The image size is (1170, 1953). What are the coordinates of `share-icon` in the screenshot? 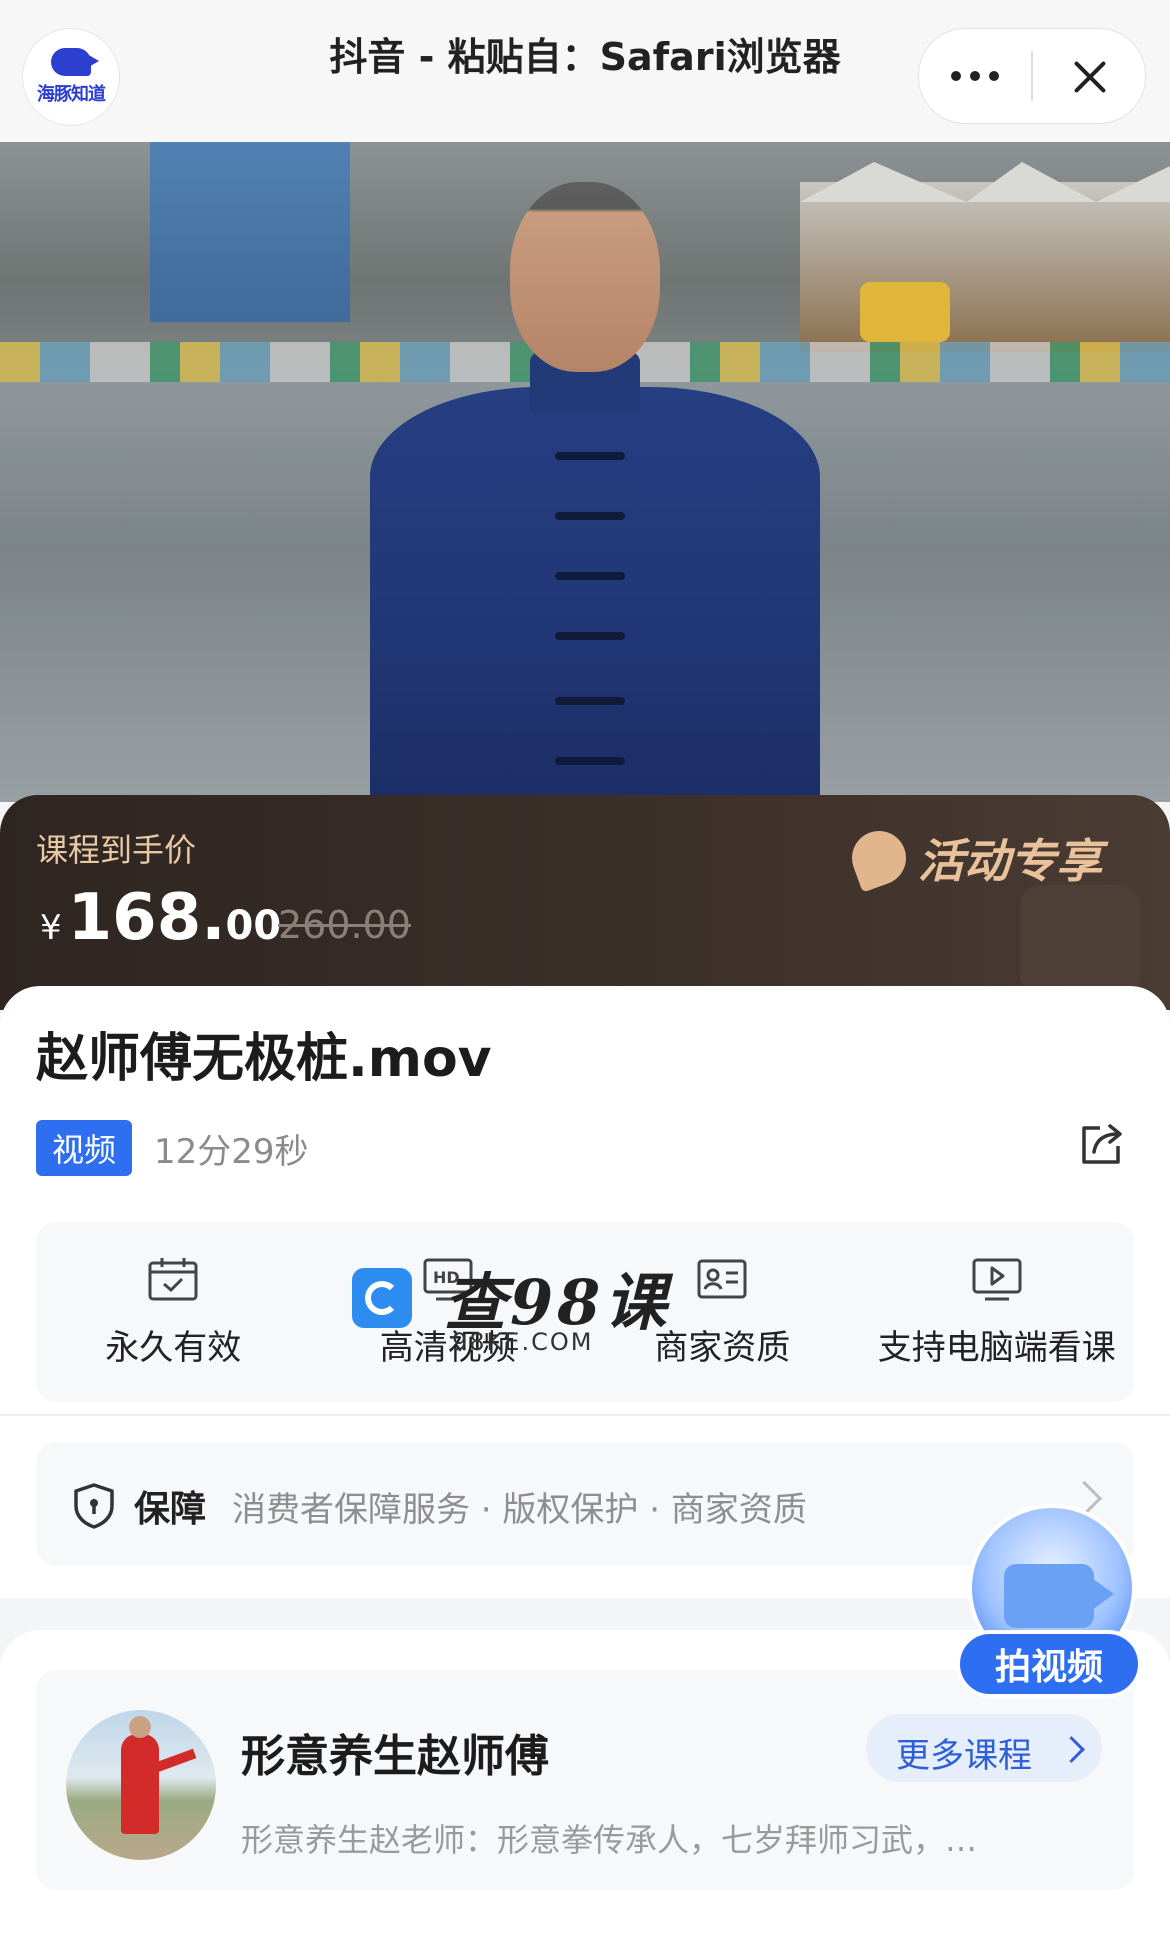 It's located at (1103, 1143).